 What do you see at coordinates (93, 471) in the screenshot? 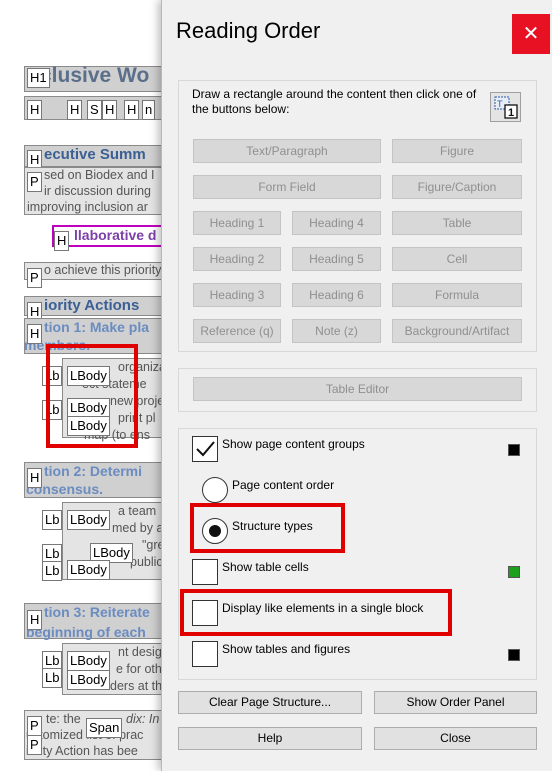
I see `action2-heading: tion 2: Determi` at bounding box center [93, 471].